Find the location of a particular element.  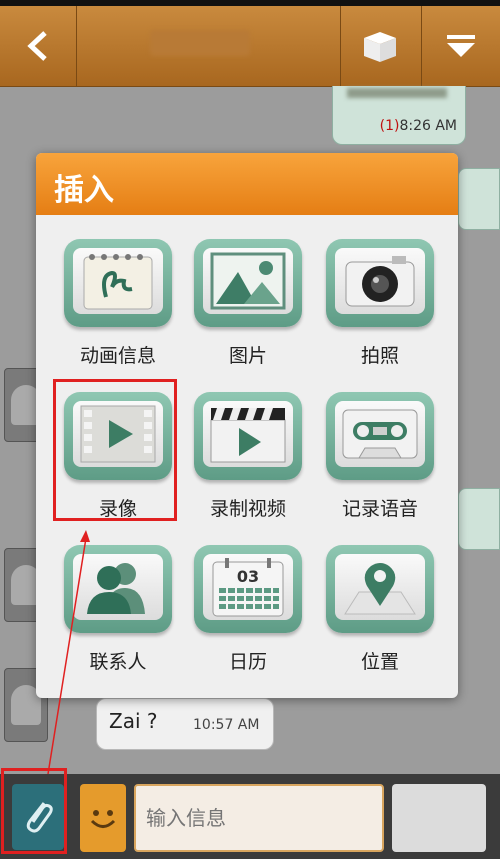

calendar-day-number: 03 is located at coordinates (248, 576).